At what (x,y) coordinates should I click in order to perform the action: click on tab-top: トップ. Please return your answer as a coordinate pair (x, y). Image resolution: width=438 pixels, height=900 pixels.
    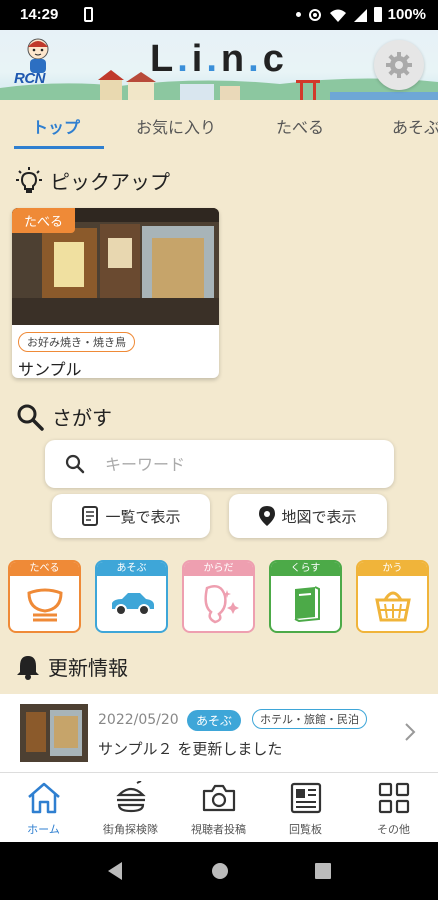
    Looking at the image, I should click on (56, 126).